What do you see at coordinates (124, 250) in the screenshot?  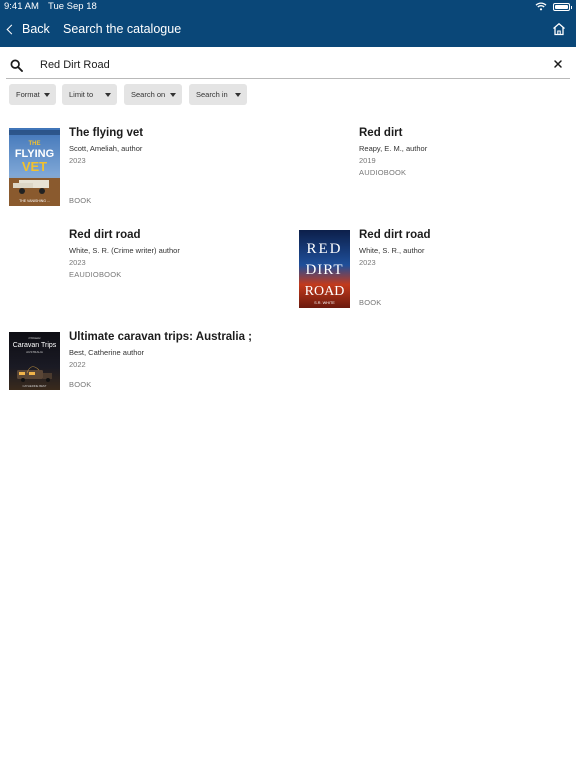 I see `result-author: White, S. R. (Crime writer) author` at bounding box center [124, 250].